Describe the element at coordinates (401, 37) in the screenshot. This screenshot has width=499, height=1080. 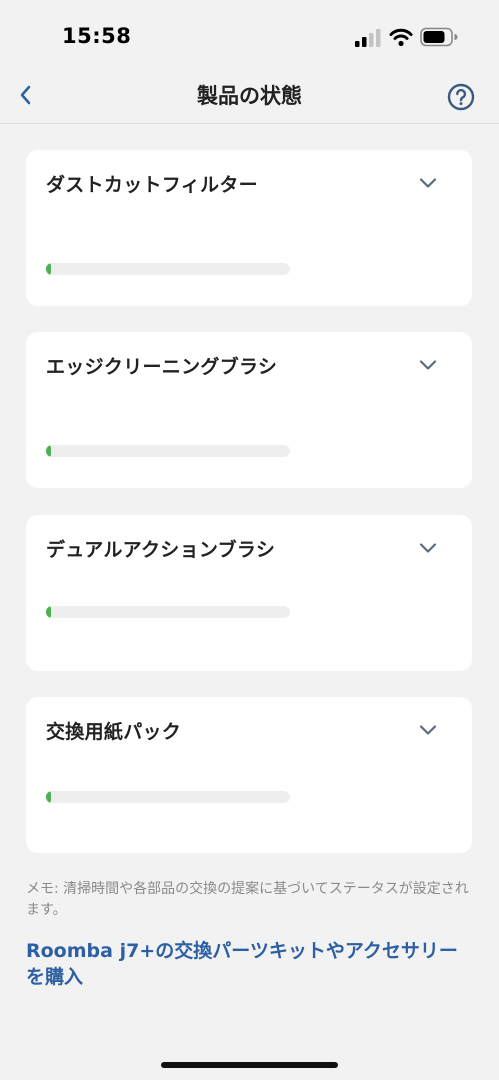
I see `wifi-icon` at that location.